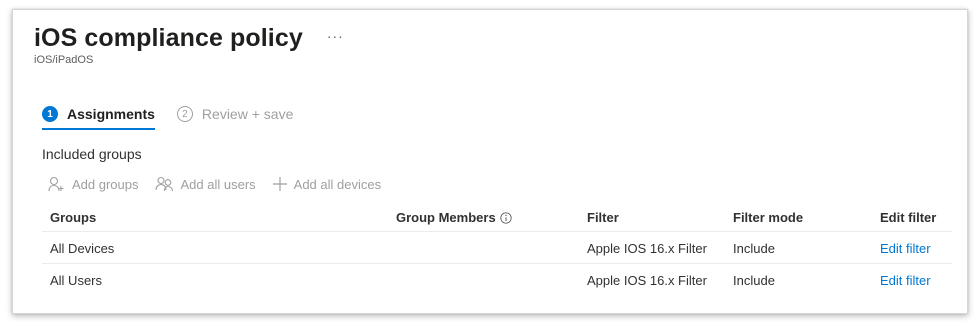  What do you see at coordinates (76, 280) in the screenshot?
I see `group-name: All Users` at bounding box center [76, 280].